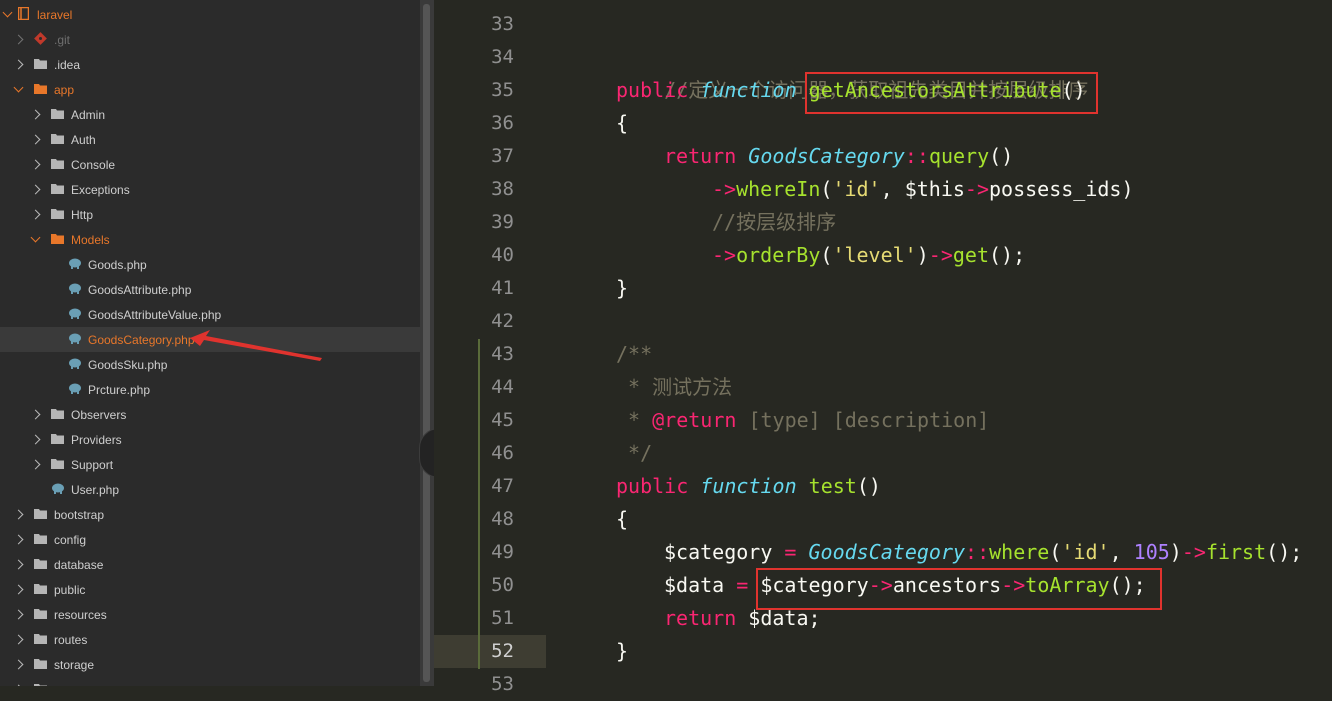 This screenshot has height=701, width=1332. What do you see at coordinates (210, 114) in the screenshot?
I see `tree-item-admin: Admin` at bounding box center [210, 114].